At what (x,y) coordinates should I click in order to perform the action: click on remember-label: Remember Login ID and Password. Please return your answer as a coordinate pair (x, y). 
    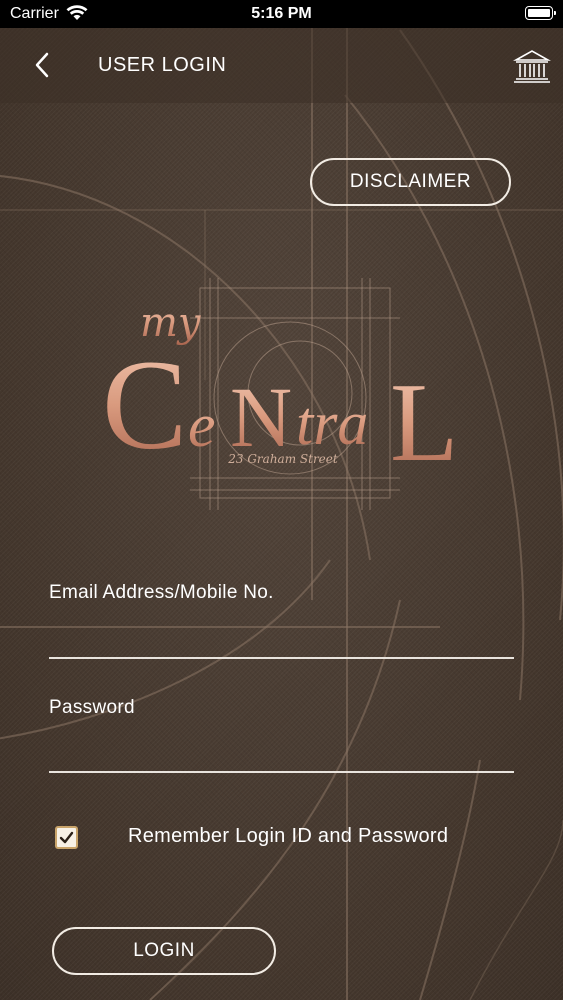
    Looking at the image, I should click on (288, 836).